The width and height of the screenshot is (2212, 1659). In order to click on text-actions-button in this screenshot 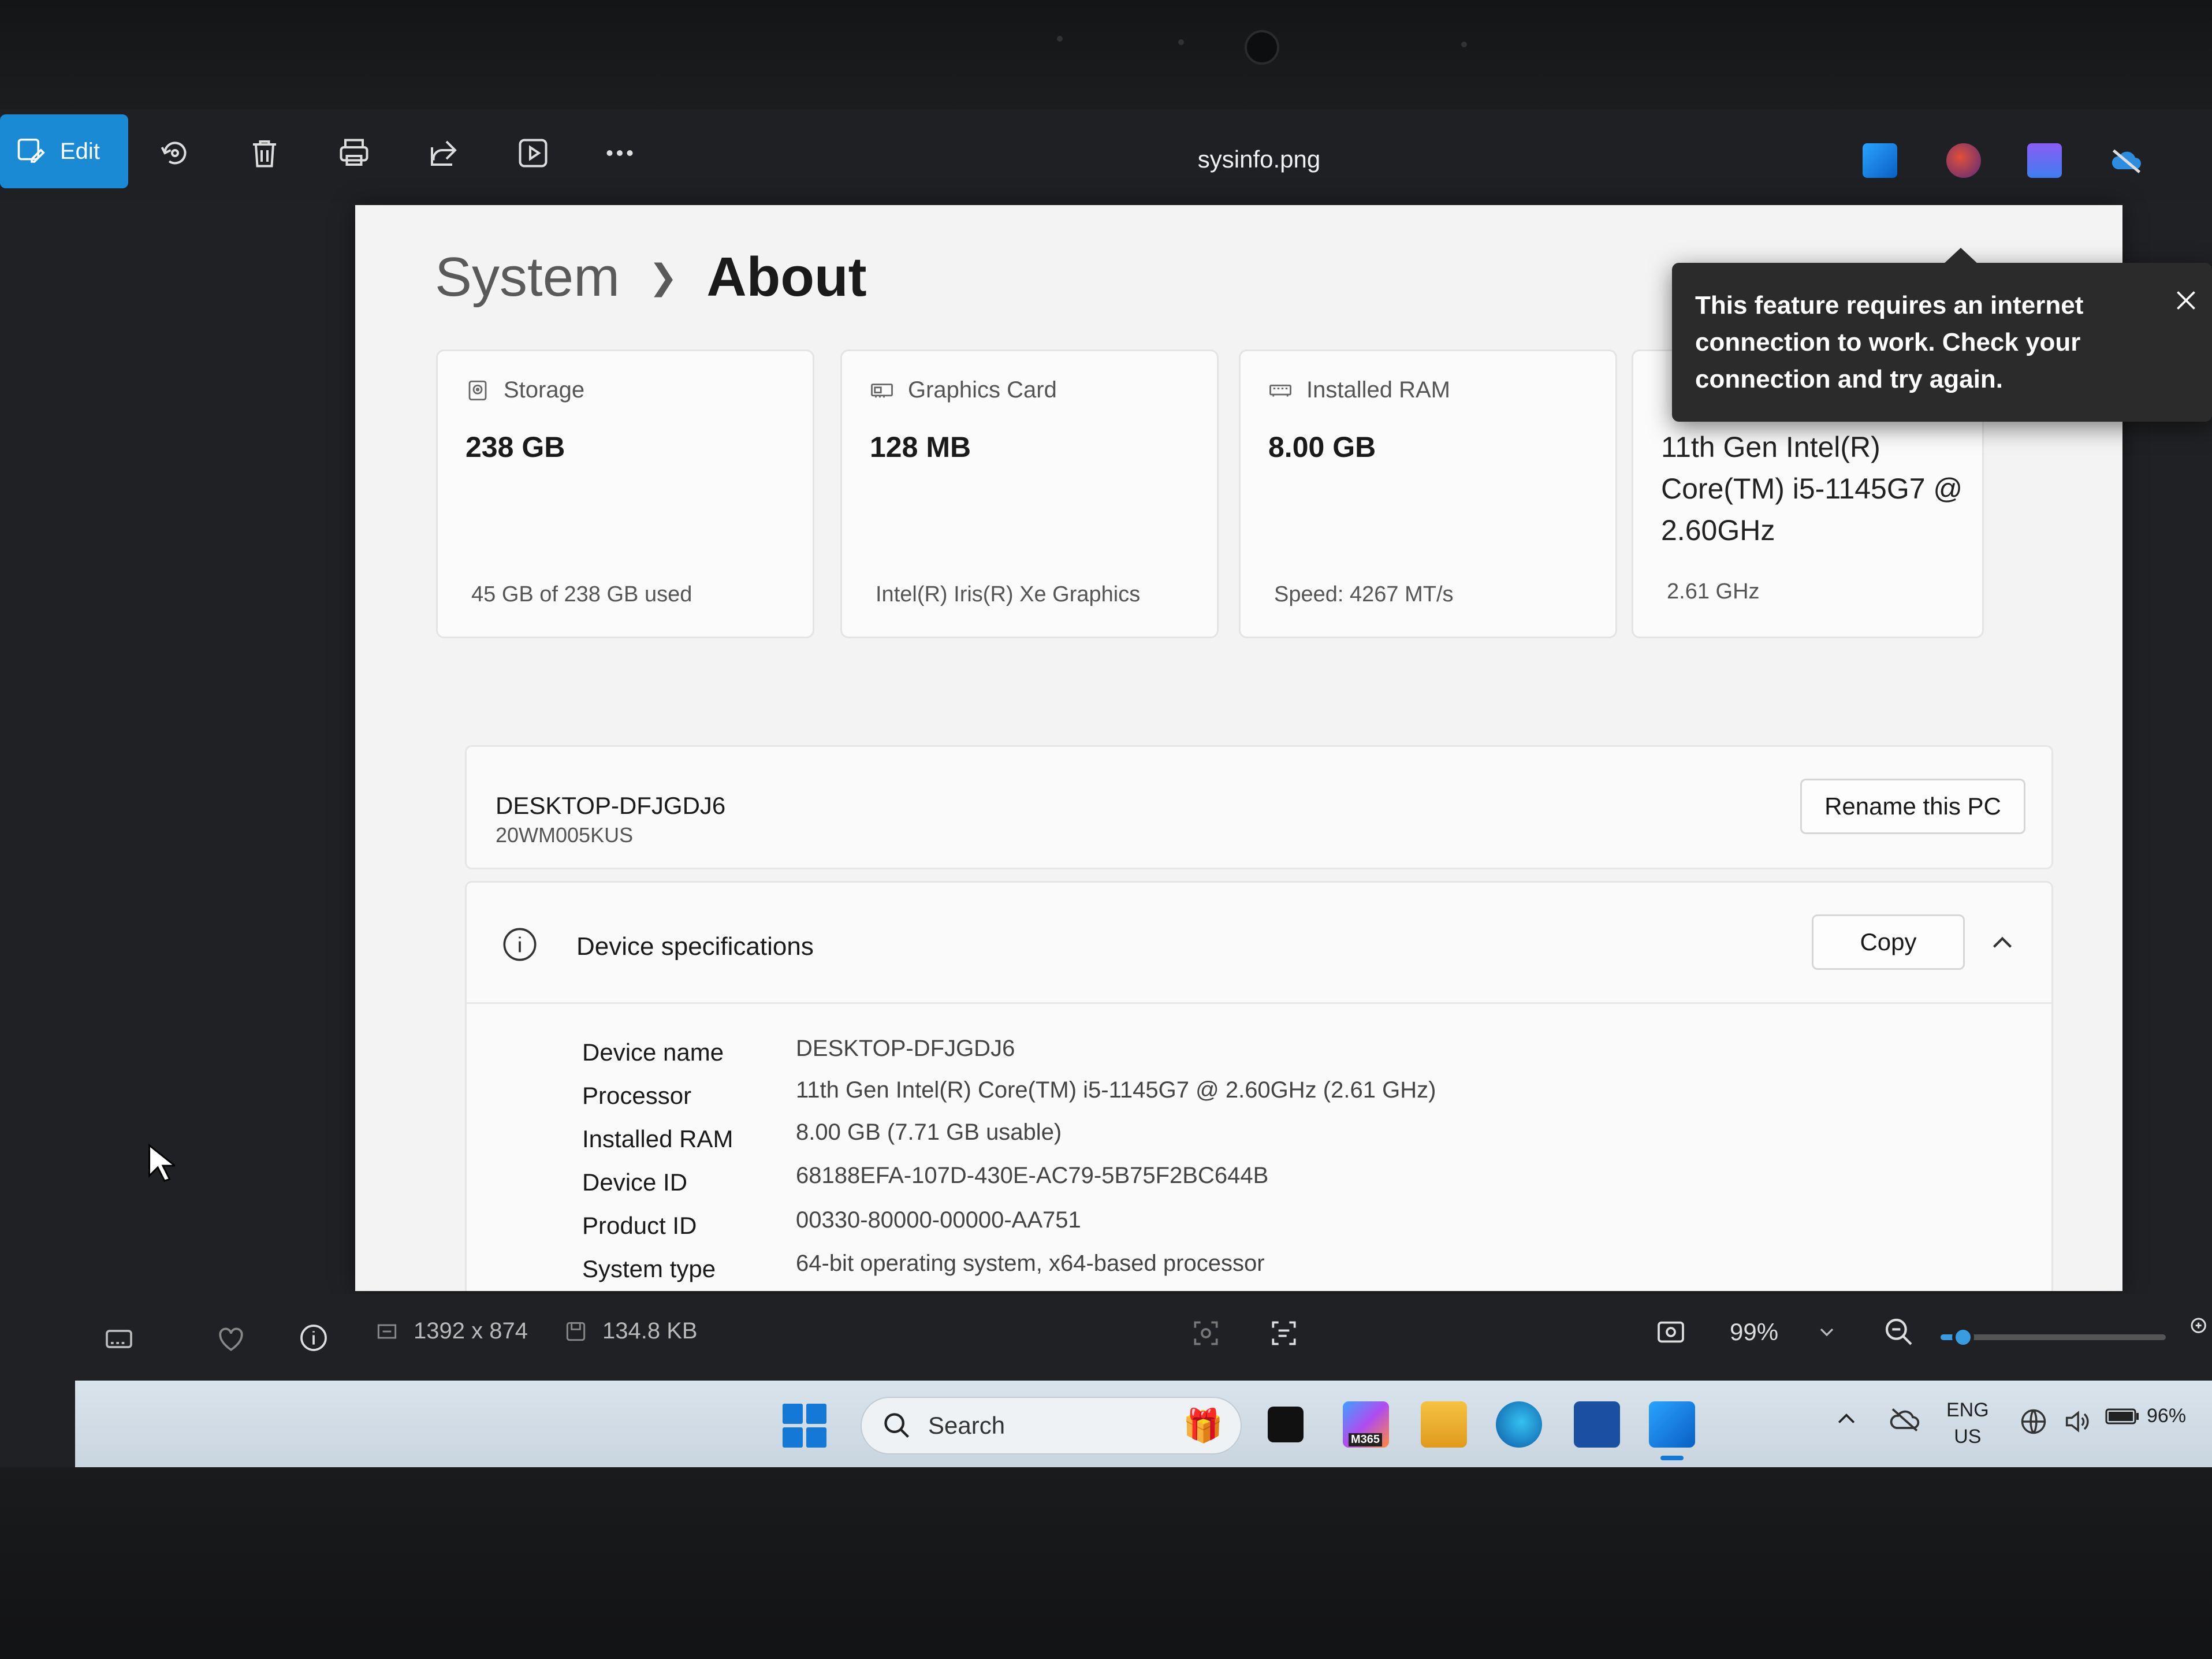, I will do `click(1284, 1333)`.